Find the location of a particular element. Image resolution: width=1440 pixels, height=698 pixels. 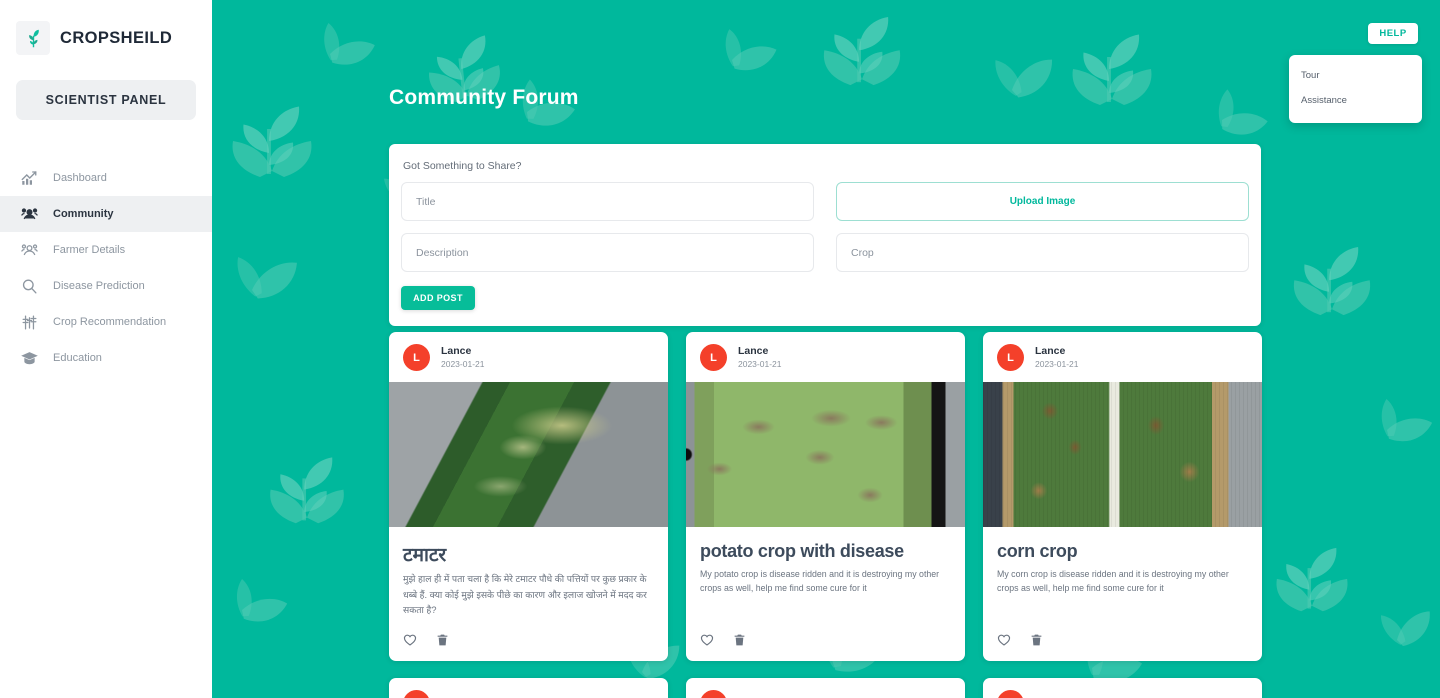

post-image-corn-leaf is located at coordinates (1122, 454).